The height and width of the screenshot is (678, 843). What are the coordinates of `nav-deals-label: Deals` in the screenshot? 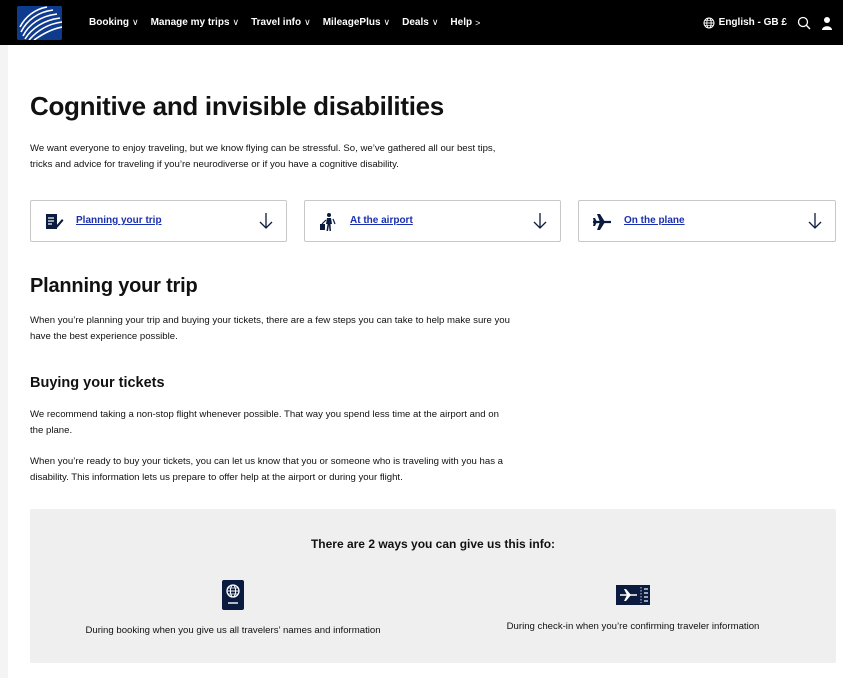 It's located at (415, 22).